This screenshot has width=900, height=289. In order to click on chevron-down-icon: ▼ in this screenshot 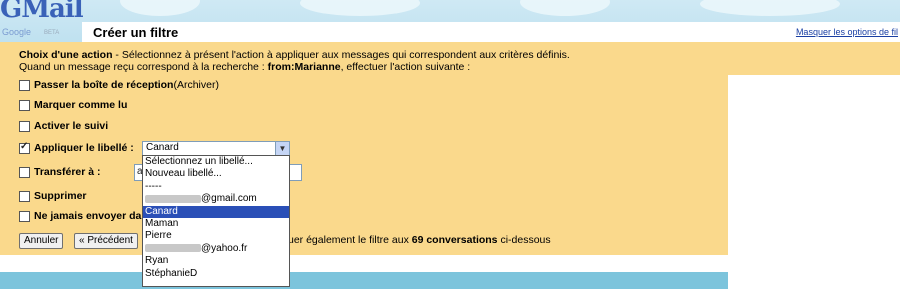, I will do `click(282, 148)`.